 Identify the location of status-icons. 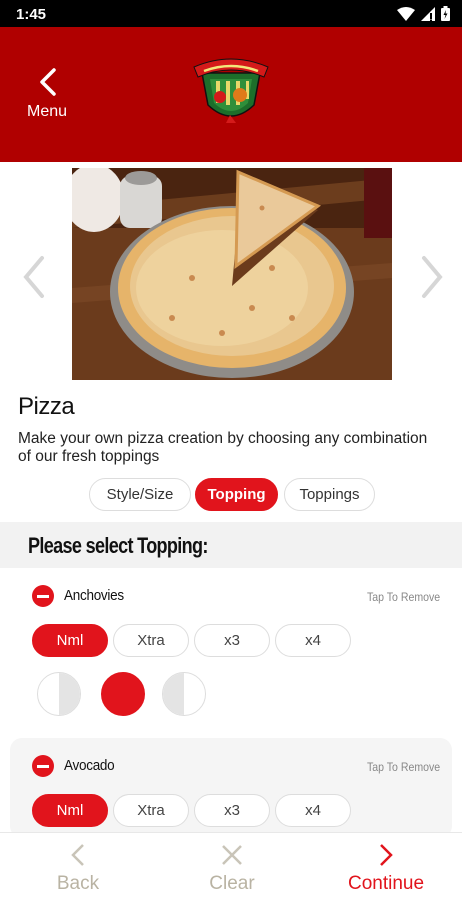
(423, 16).